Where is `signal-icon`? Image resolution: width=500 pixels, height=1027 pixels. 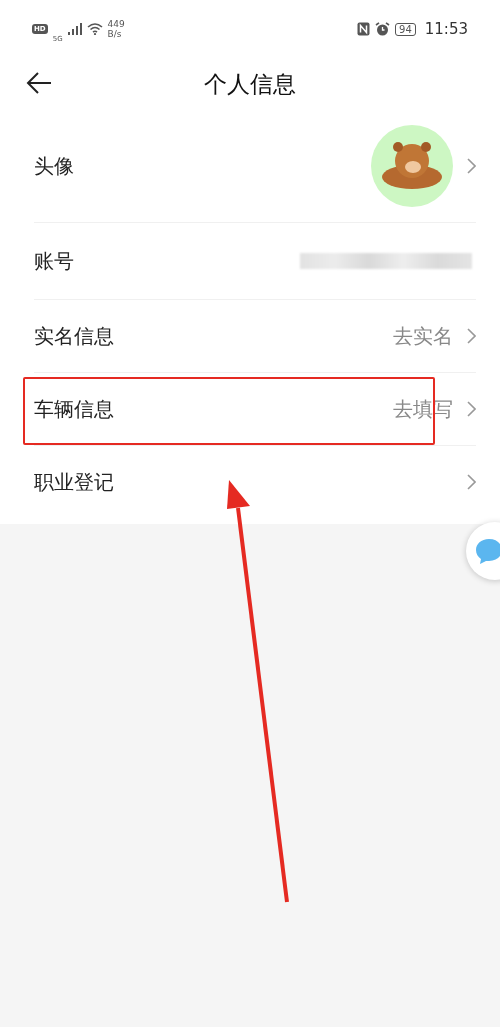
signal-icon is located at coordinates (74, 29).